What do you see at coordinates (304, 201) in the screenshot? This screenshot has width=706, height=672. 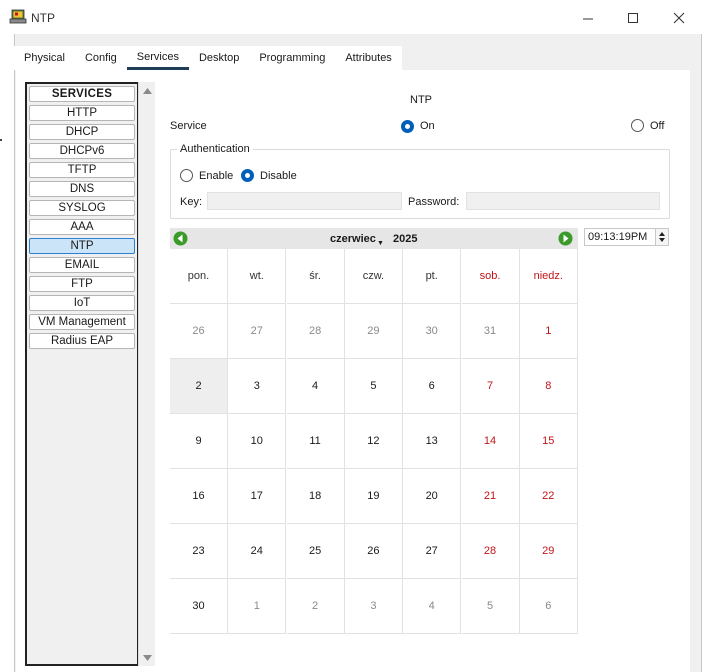 I see `key-input` at bounding box center [304, 201].